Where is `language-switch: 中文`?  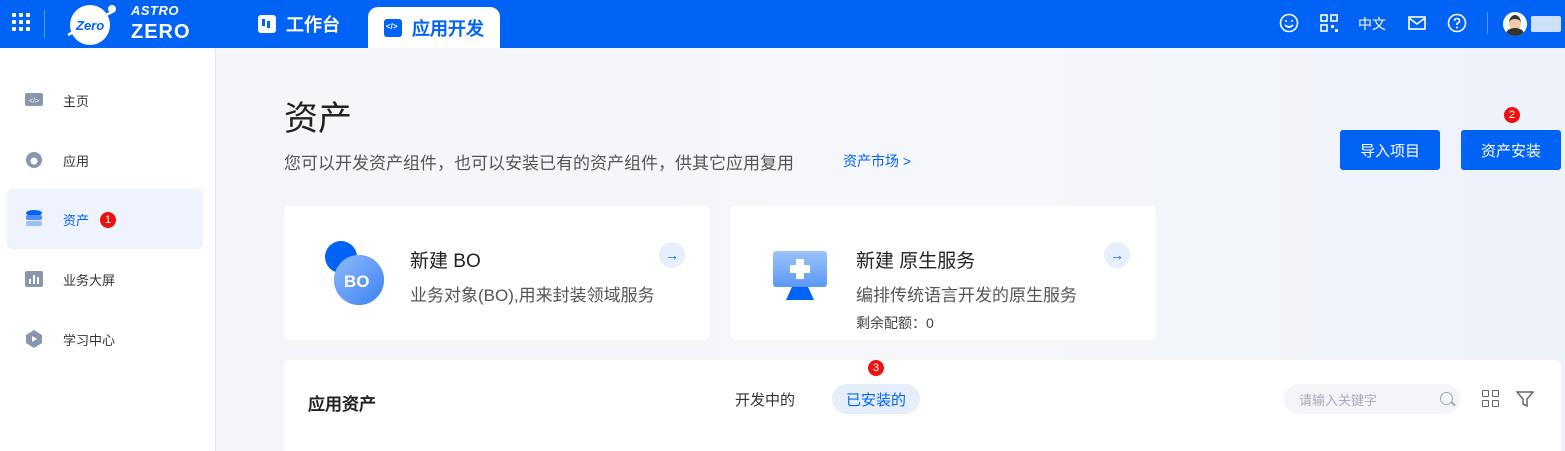 language-switch: 中文 is located at coordinates (1372, 24).